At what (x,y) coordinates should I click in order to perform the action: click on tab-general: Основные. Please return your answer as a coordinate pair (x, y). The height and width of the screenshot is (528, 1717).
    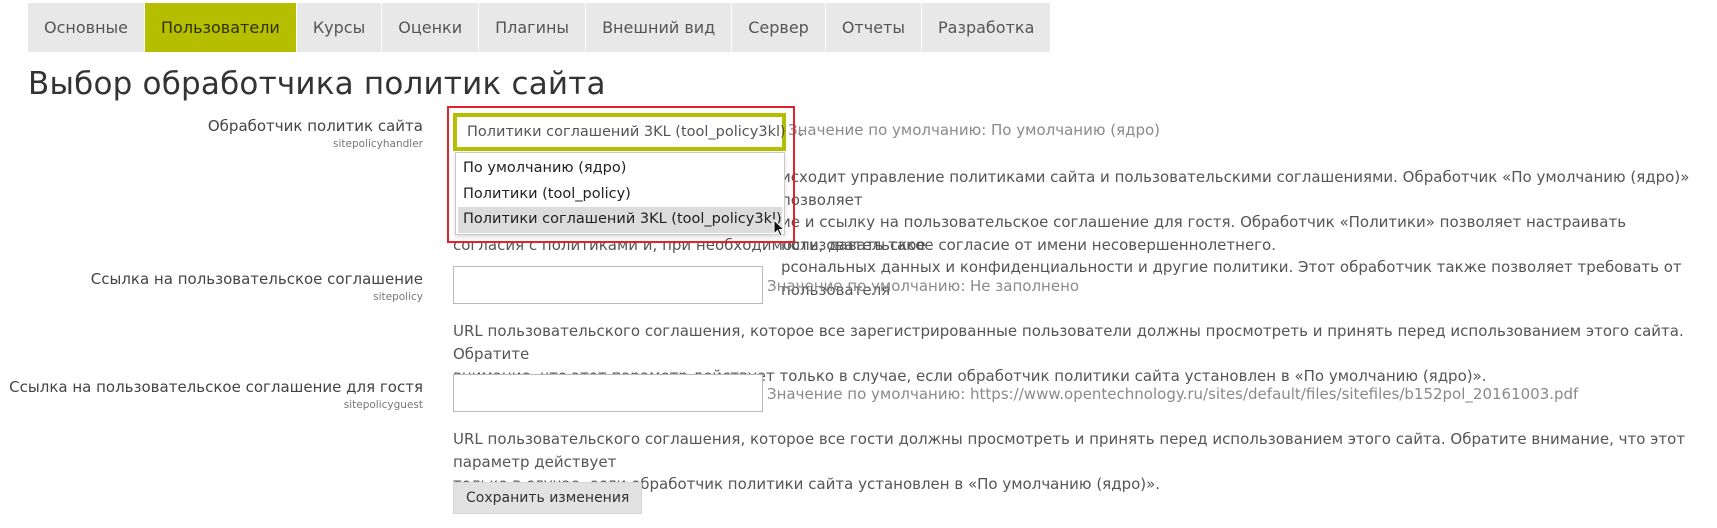
    Looking at the image, I should click on (87, 27).